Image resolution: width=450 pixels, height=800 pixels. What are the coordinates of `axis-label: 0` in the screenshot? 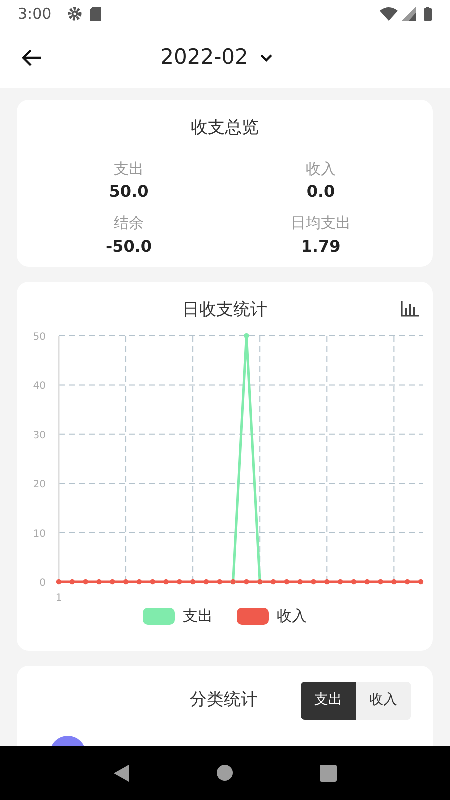 It's located at (43, 583).